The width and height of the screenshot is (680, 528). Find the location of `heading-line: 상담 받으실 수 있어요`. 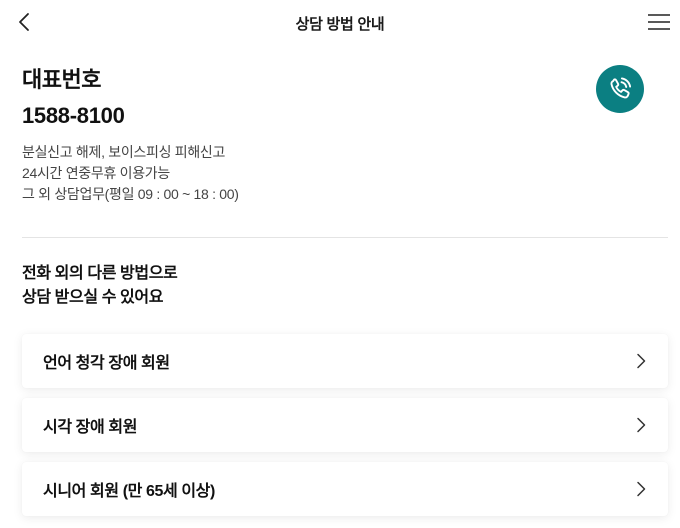

heading-line: 상담 받으실 수 있어요 is located at coordinates (93, 297).